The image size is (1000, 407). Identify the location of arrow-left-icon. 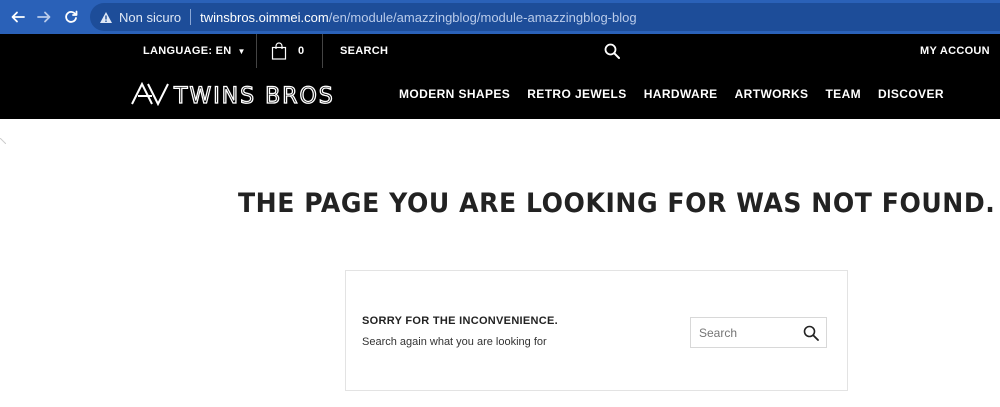
(18, 17).